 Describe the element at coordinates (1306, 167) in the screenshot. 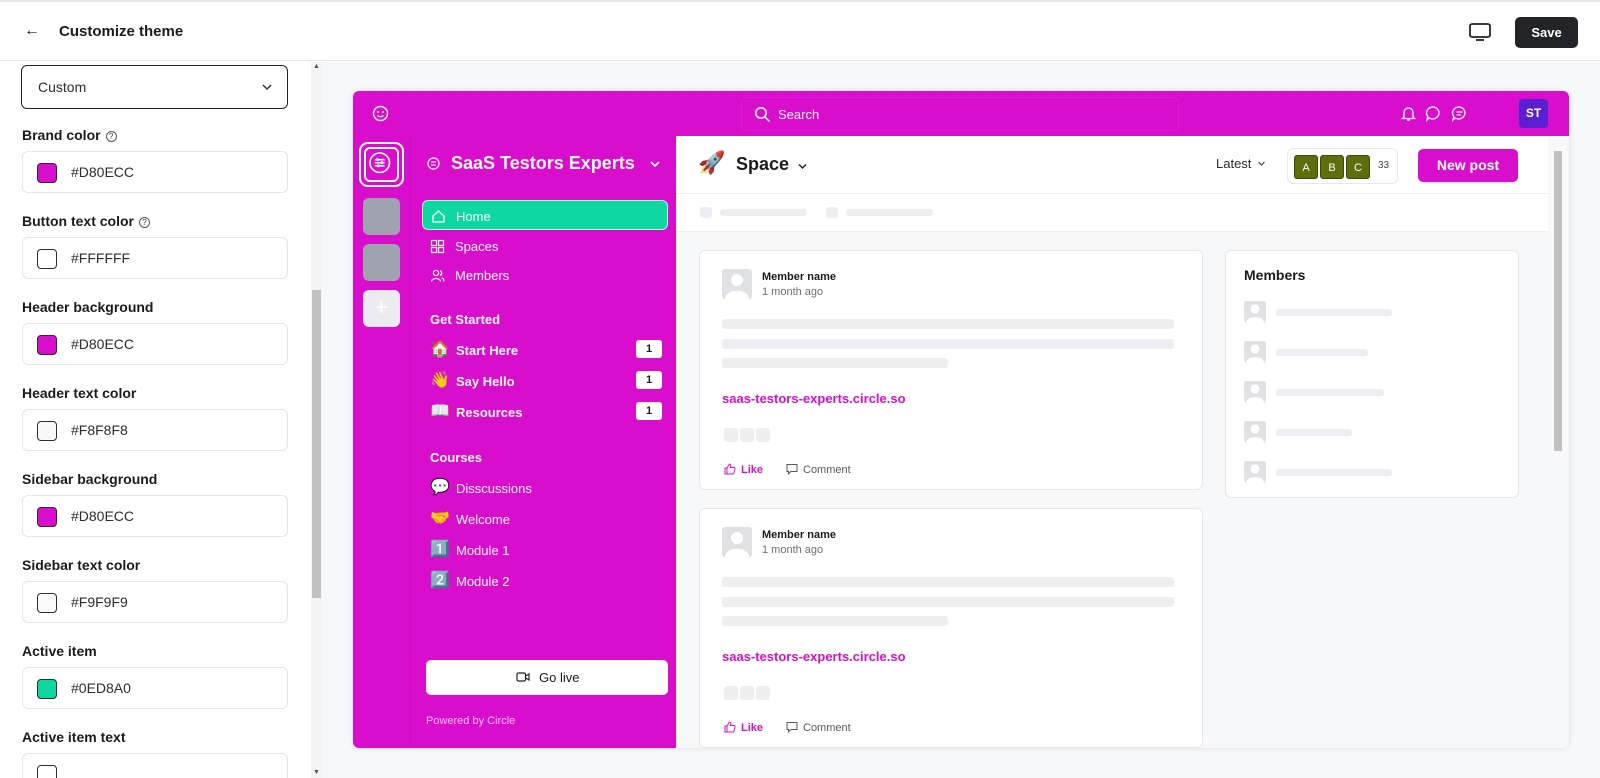

I see `member-avatar: A` at that location.